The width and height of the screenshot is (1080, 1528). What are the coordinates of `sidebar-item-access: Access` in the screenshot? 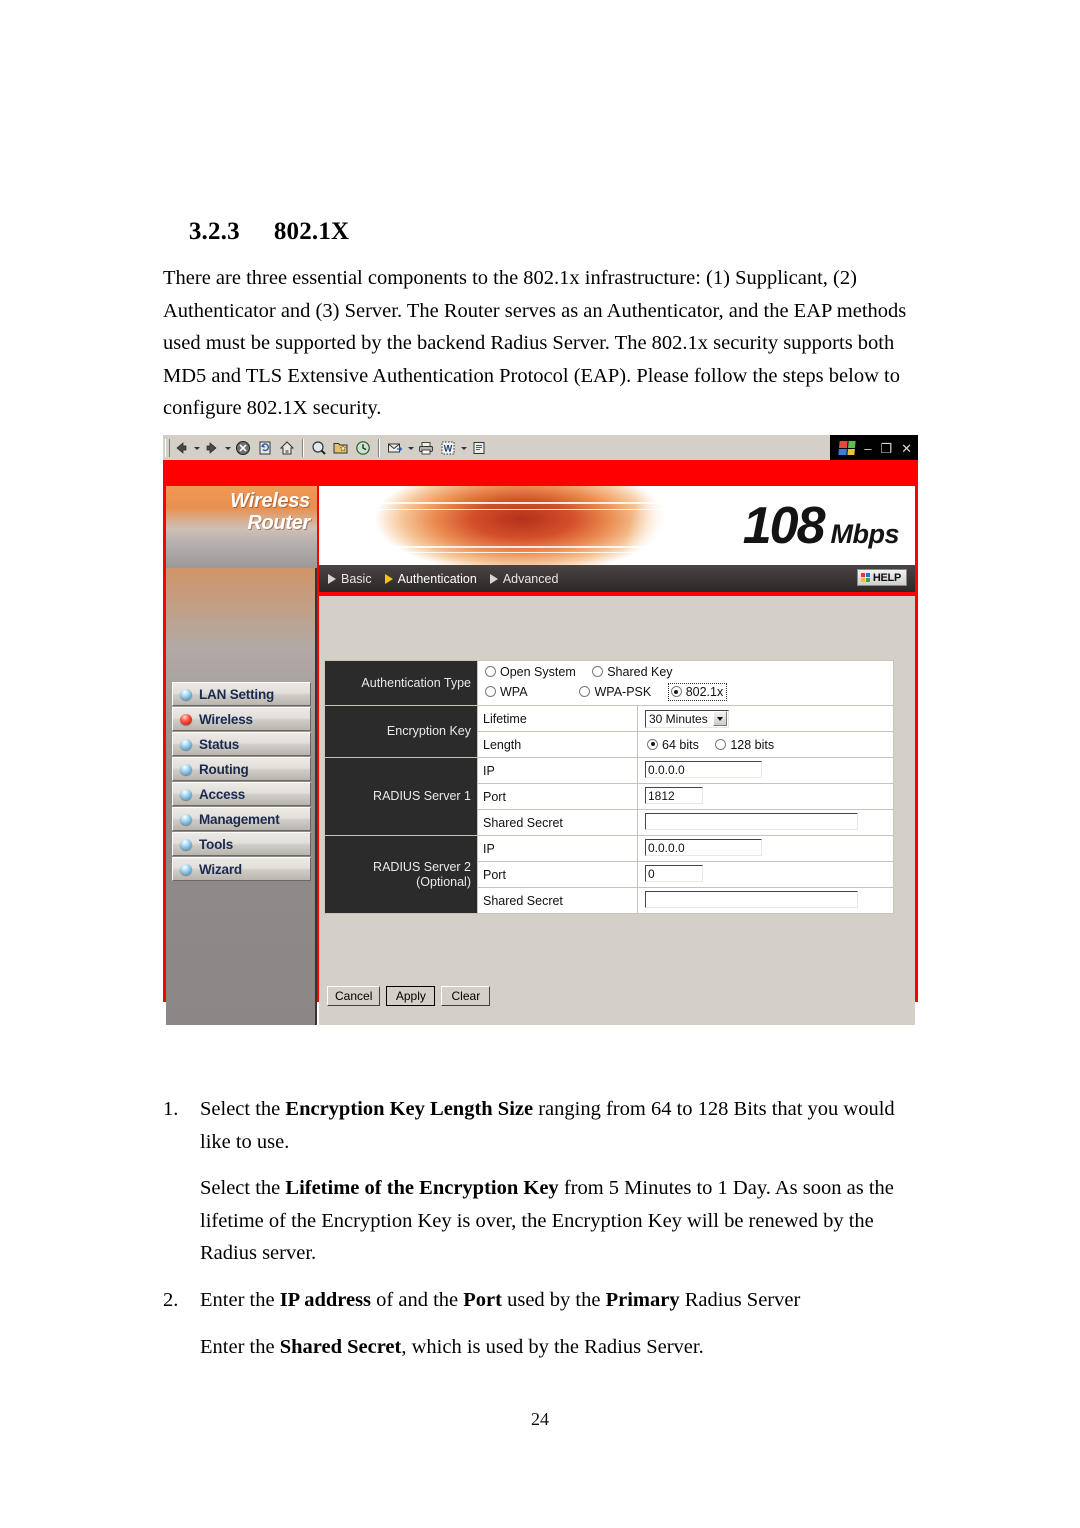 It's located at (241, 794).